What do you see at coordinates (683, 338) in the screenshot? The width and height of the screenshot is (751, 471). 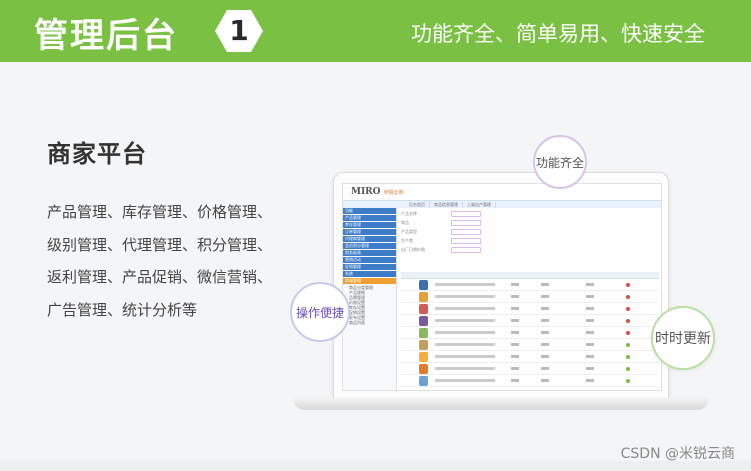 I see `bubble-realtime: 时时更新` at bounding box center [683, 338].